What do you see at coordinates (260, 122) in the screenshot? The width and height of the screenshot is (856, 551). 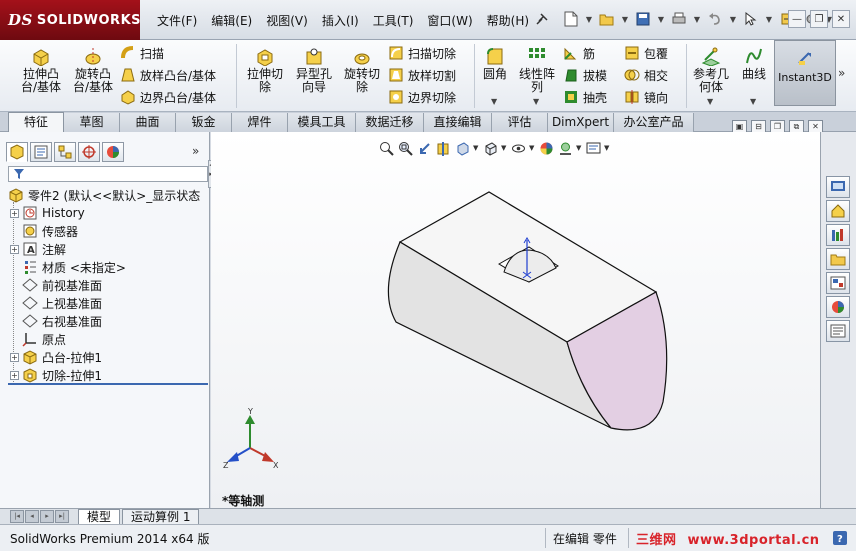 I see `tab-weldments: 焊件` at bounding box center [260, 122].